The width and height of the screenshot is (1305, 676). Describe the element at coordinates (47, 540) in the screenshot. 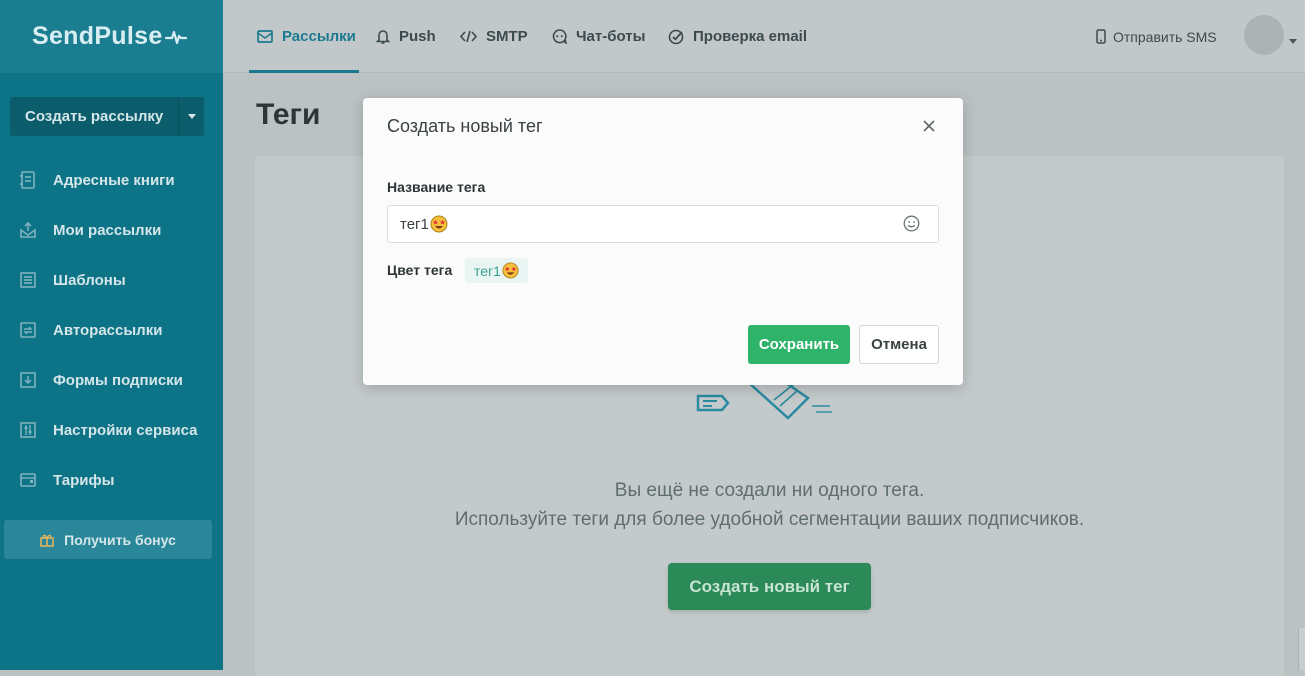

I see `gift-icon` at that location.